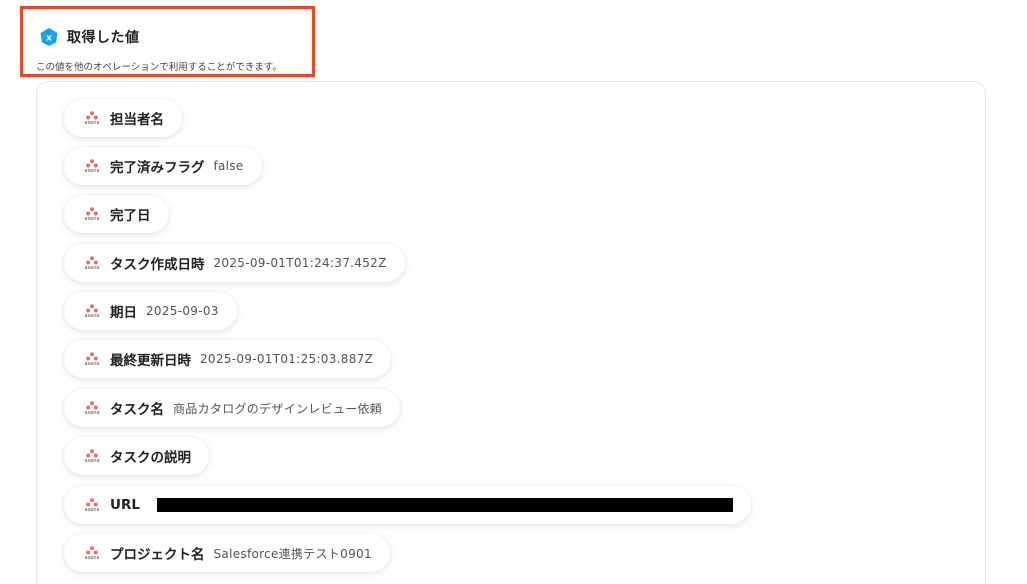 Image resolution: width=1027 pixels, height=584 pixels. I want to click on field-label: URL, so click(125, 505).